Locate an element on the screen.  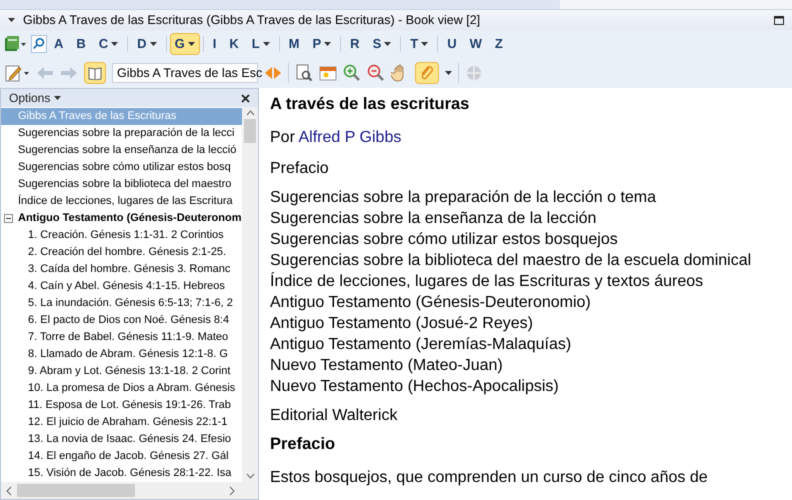
author-link: Alfred P Gibbs is located at coordinates (350, 137).